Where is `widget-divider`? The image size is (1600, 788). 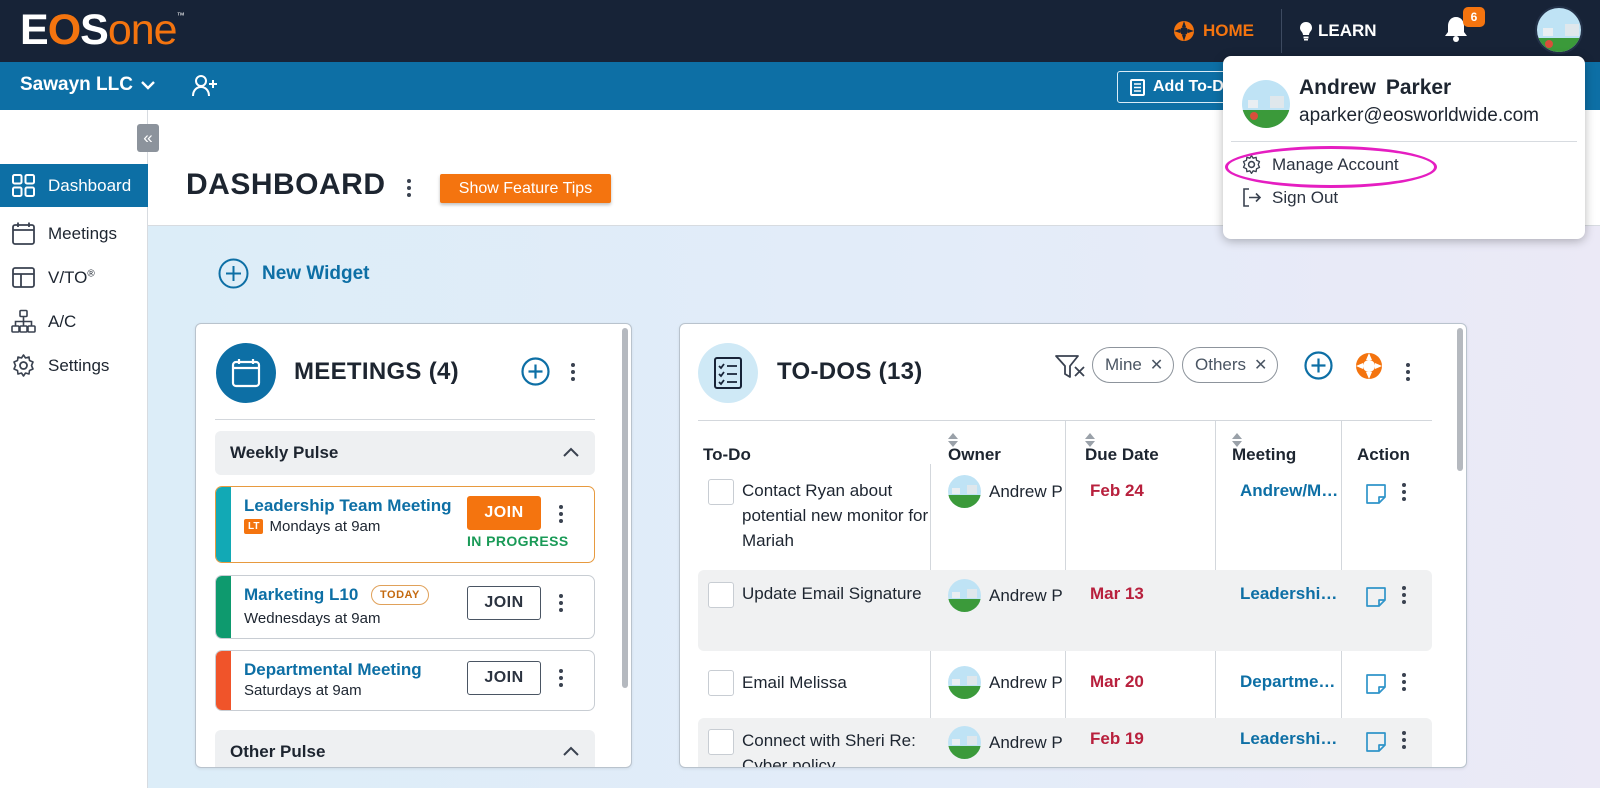
widget-divider is located at coordinates (405, 419).